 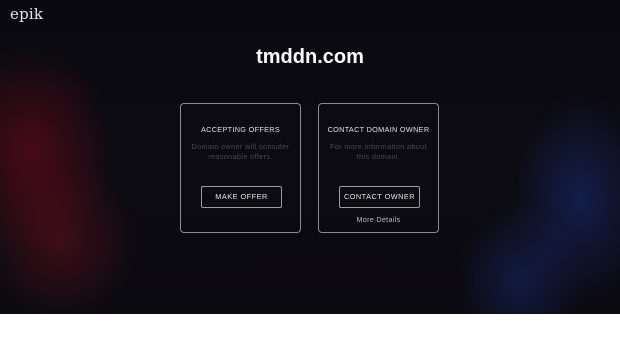 What do you see at coordinates (241, 197) in the screenshot?
I see `make-offer-button: MAKE OFFER` at bounding box center [241, 197].